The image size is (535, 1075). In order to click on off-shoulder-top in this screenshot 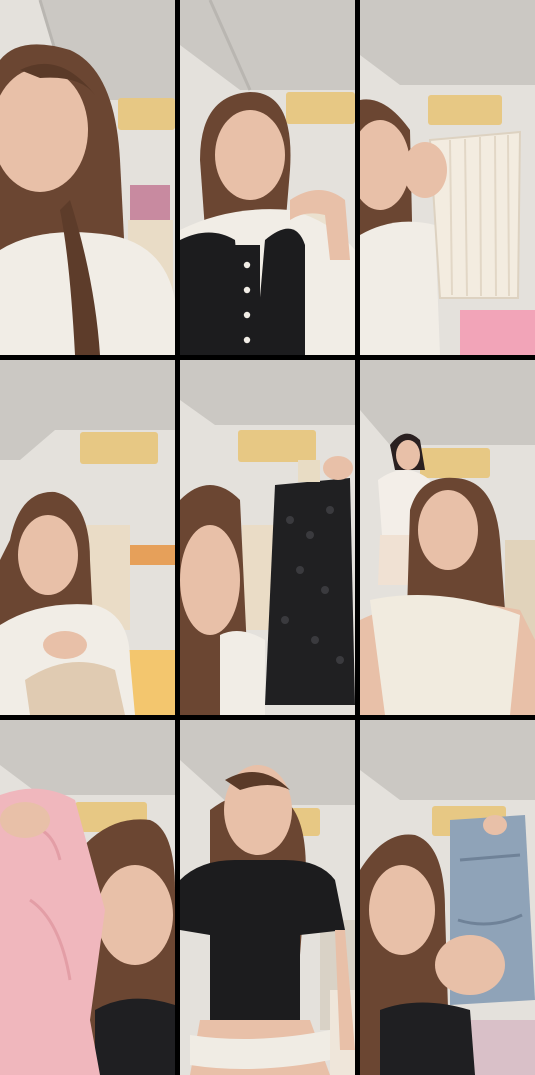, I will do `click(445, 655)`.